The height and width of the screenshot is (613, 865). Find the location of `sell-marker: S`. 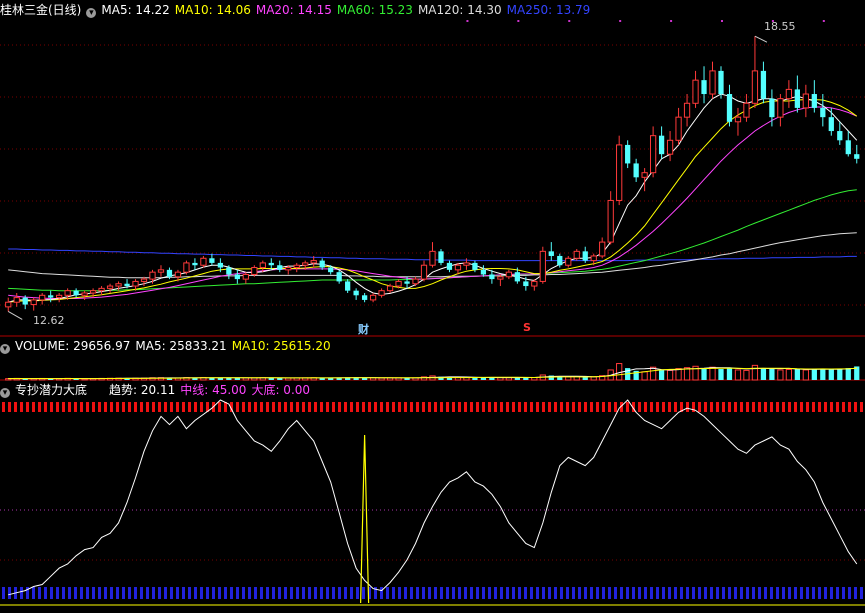

sell-marker: S is located at coordinates (527, 327).